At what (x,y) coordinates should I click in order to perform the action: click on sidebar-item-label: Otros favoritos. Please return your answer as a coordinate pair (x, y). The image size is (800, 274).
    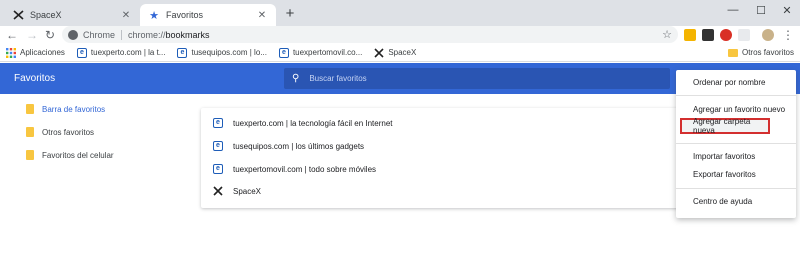
    Looking at the image, I should click on (68, 132).